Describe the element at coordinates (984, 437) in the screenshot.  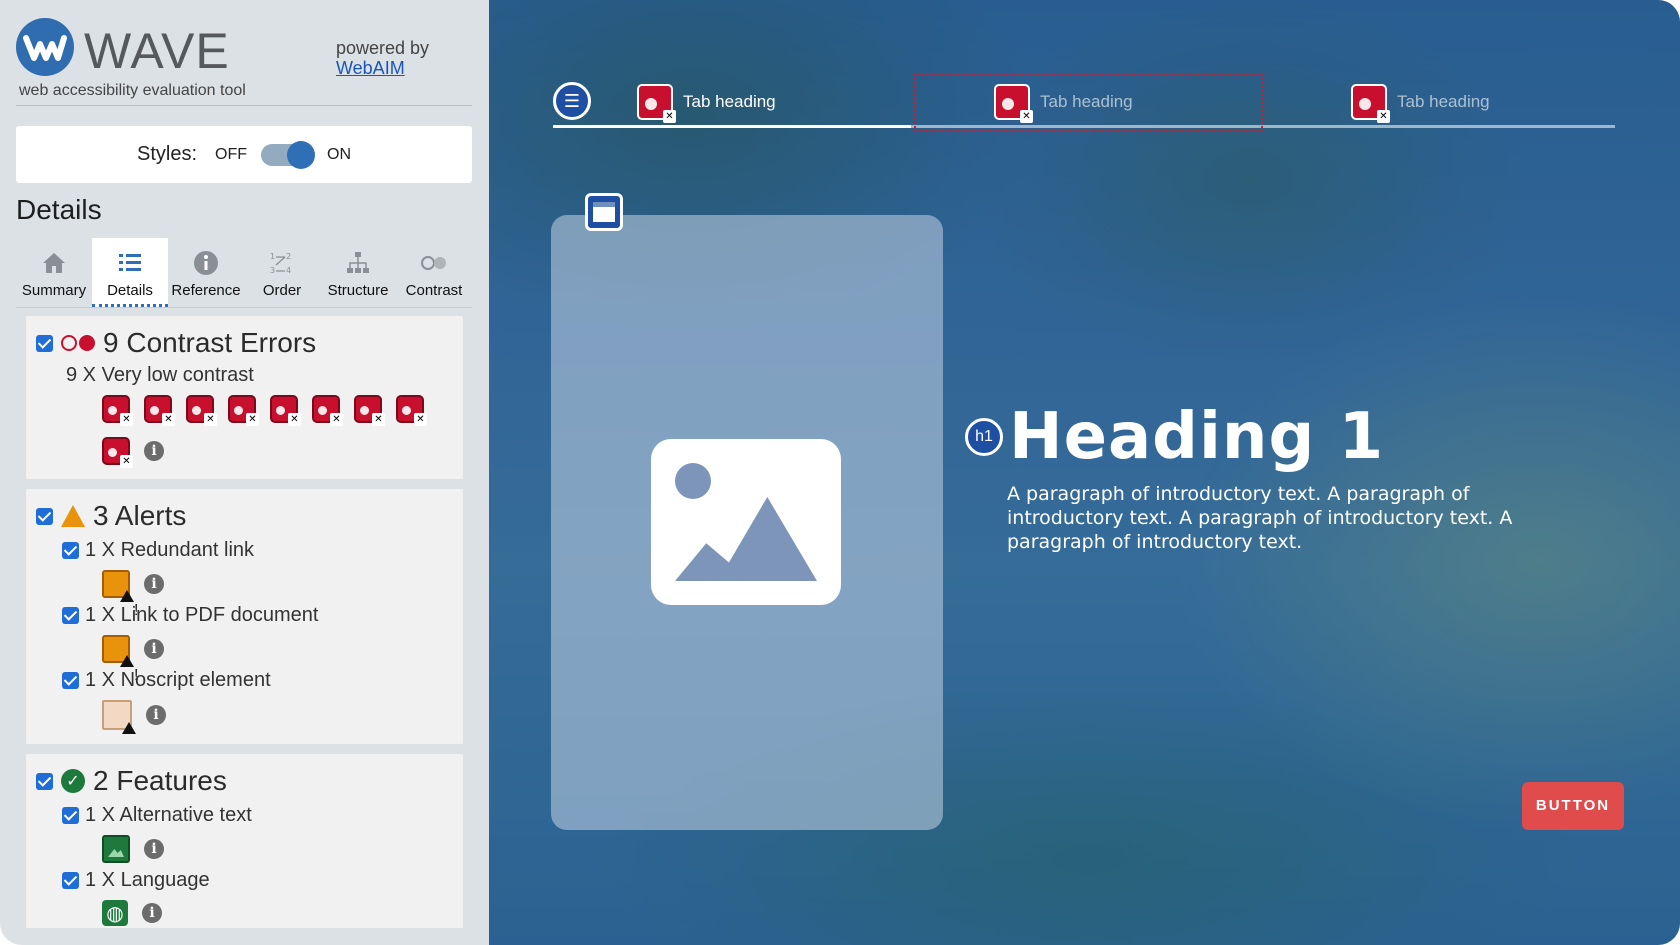
I see `h1-badge-icon: h1` at that location.